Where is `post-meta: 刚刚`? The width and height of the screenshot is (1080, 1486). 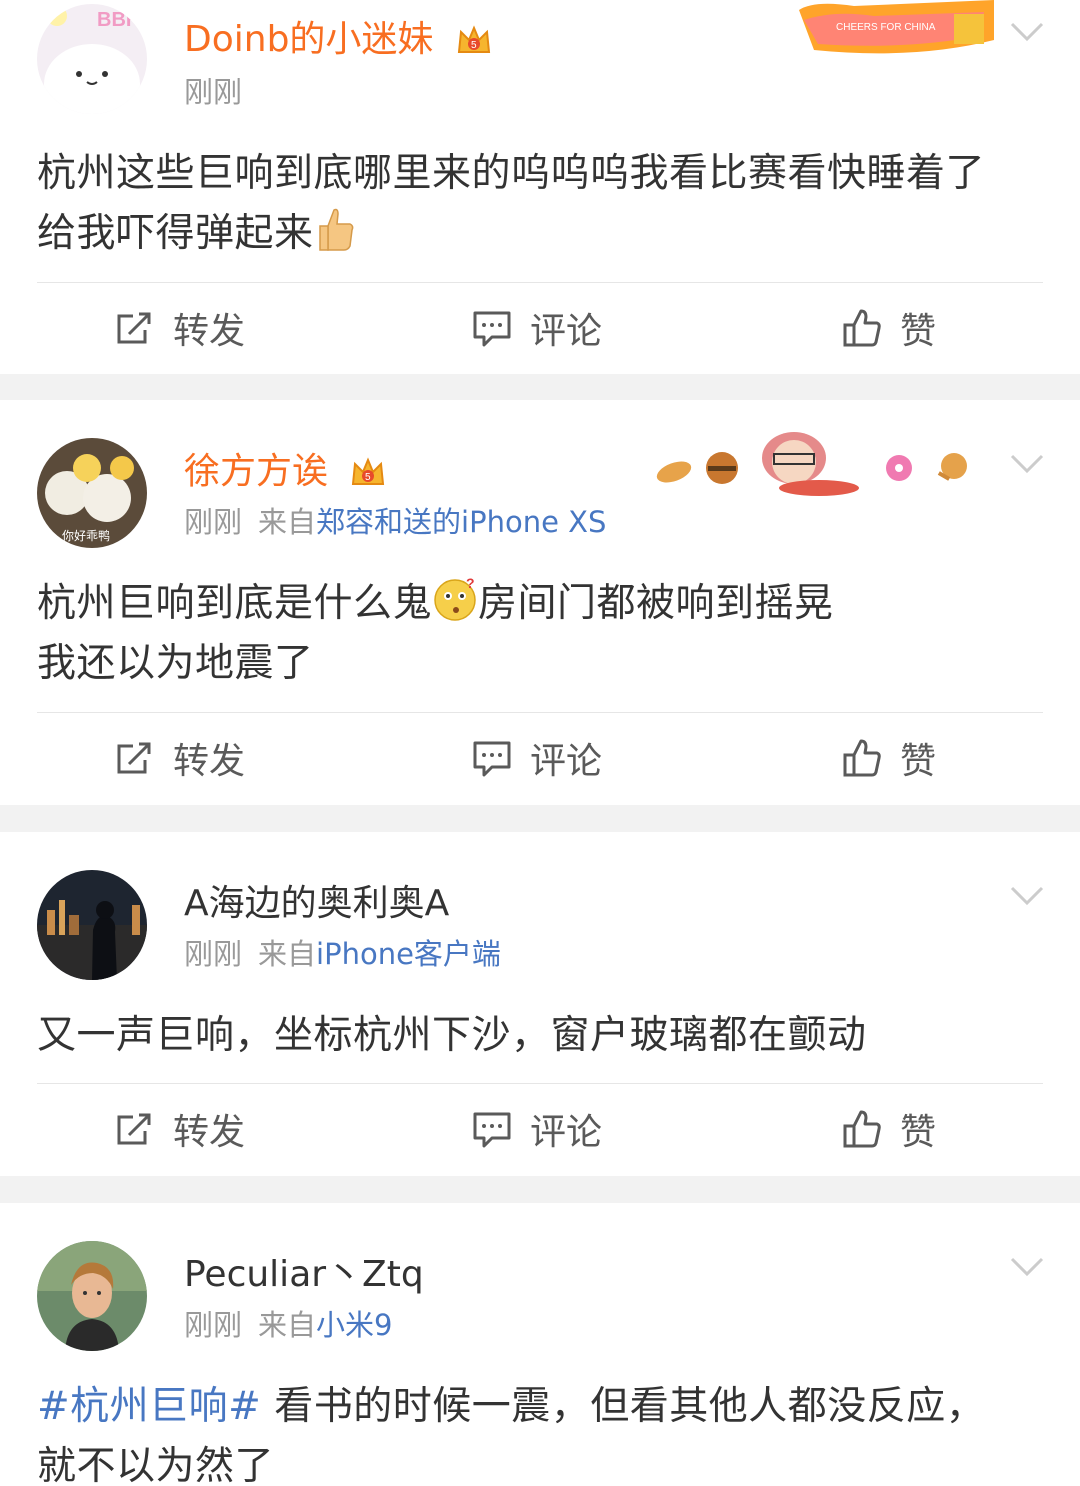 post-meta: 刚刚 is located at coordinates (213, 92).